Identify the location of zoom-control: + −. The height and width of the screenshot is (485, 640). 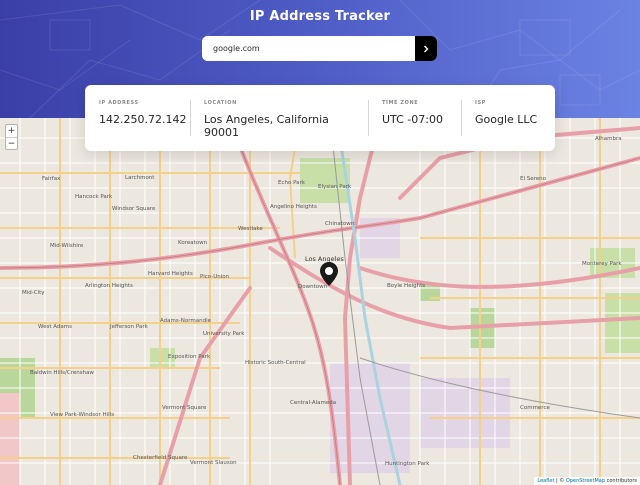
(11, 137).